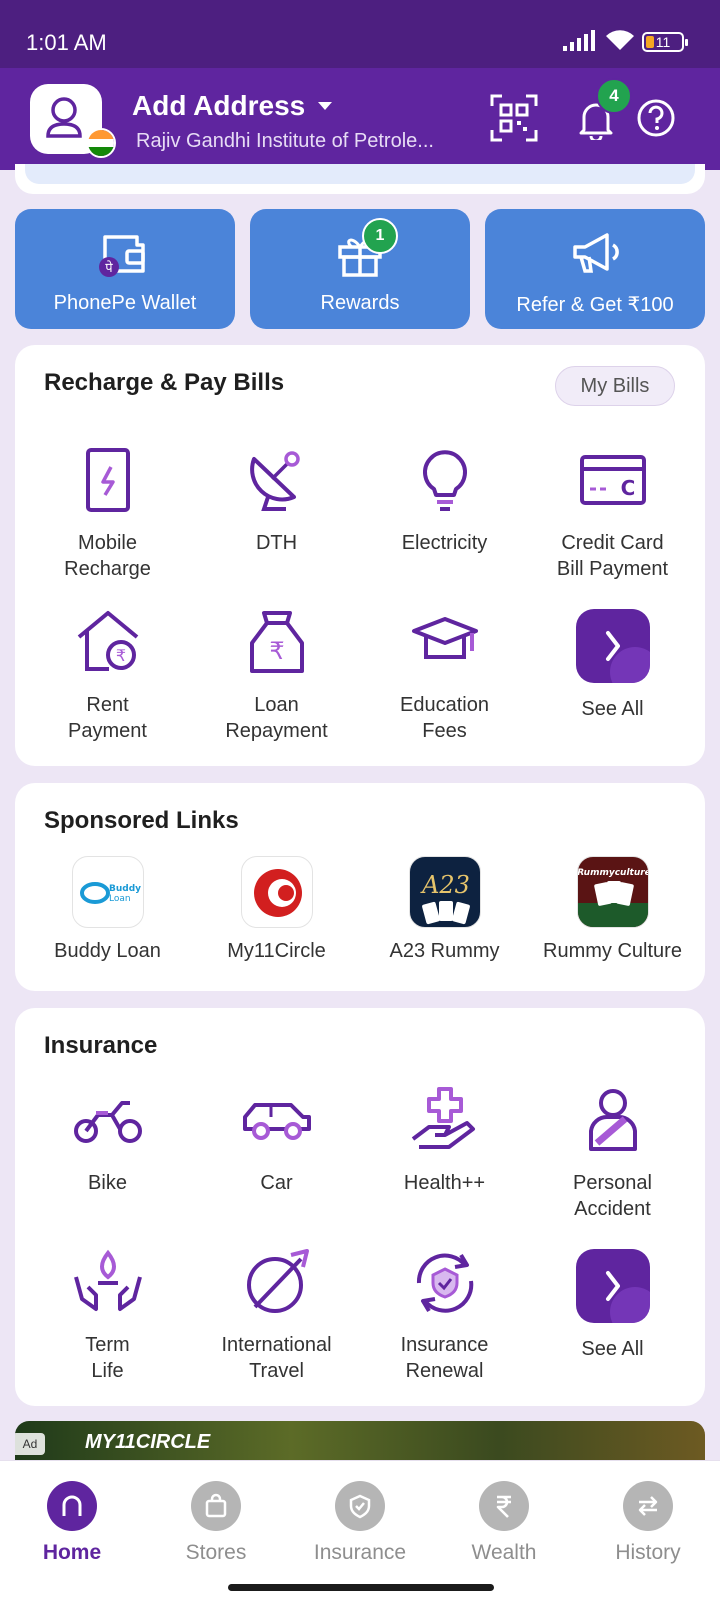 Image resolution: width=720 pixels, height=1600 pixels. What do you see at coordinates (107, 1280) in the screenshot?
I see `life-hands-icon` at bounding box center [107, 1280].